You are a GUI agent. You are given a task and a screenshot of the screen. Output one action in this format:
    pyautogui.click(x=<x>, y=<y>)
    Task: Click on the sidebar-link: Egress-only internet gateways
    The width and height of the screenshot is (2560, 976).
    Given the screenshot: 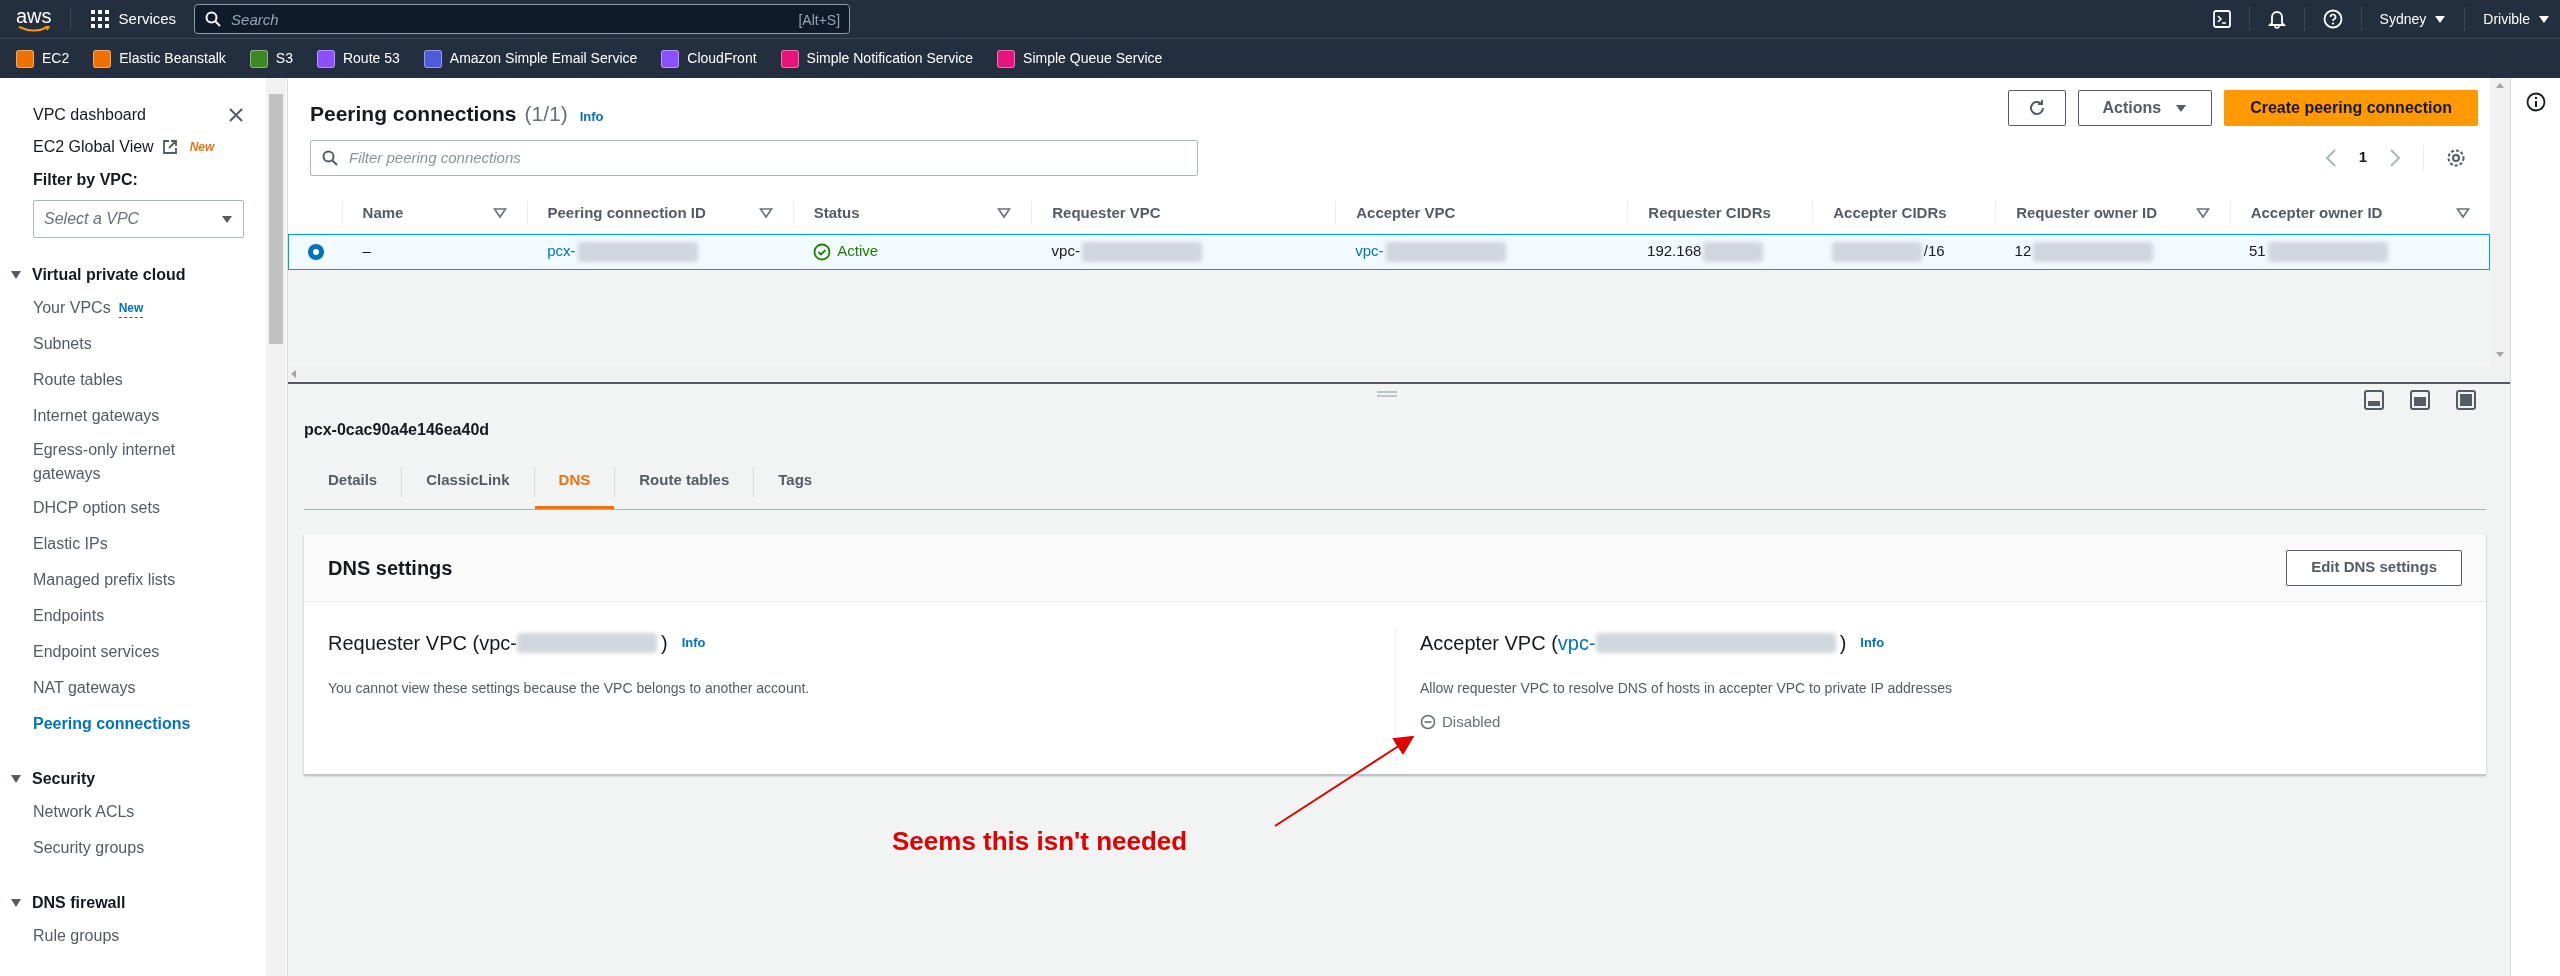 What is the action you would take?
    pyautogui.click(x=139, y=462)
    